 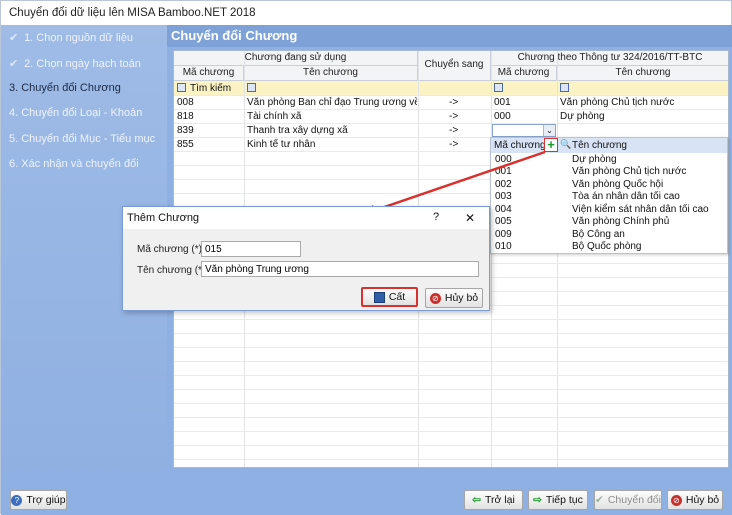 What do you see at coordinates (169, 249) in the screenshot?
I see `label-ma: Mã chương (*)` at bounding box center [169, 249].